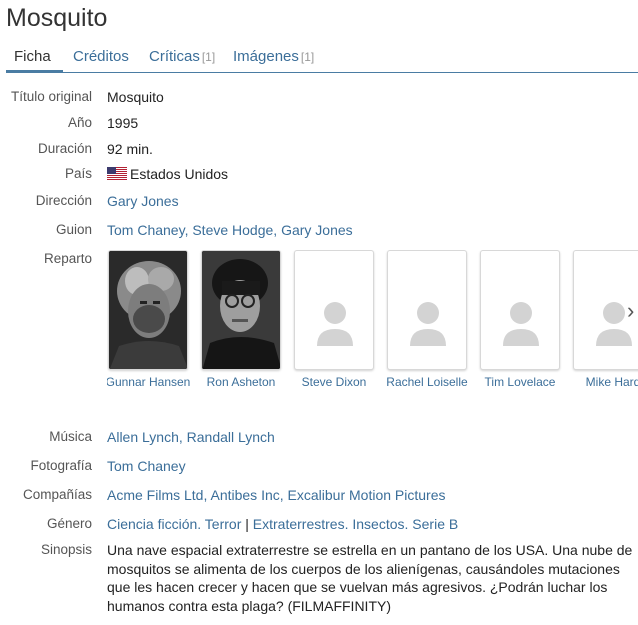 This screenshot has height=625, width=638. Describe the element at coordinates (64, 148) in the screenshot. I see `field-label: Duración` at that location.